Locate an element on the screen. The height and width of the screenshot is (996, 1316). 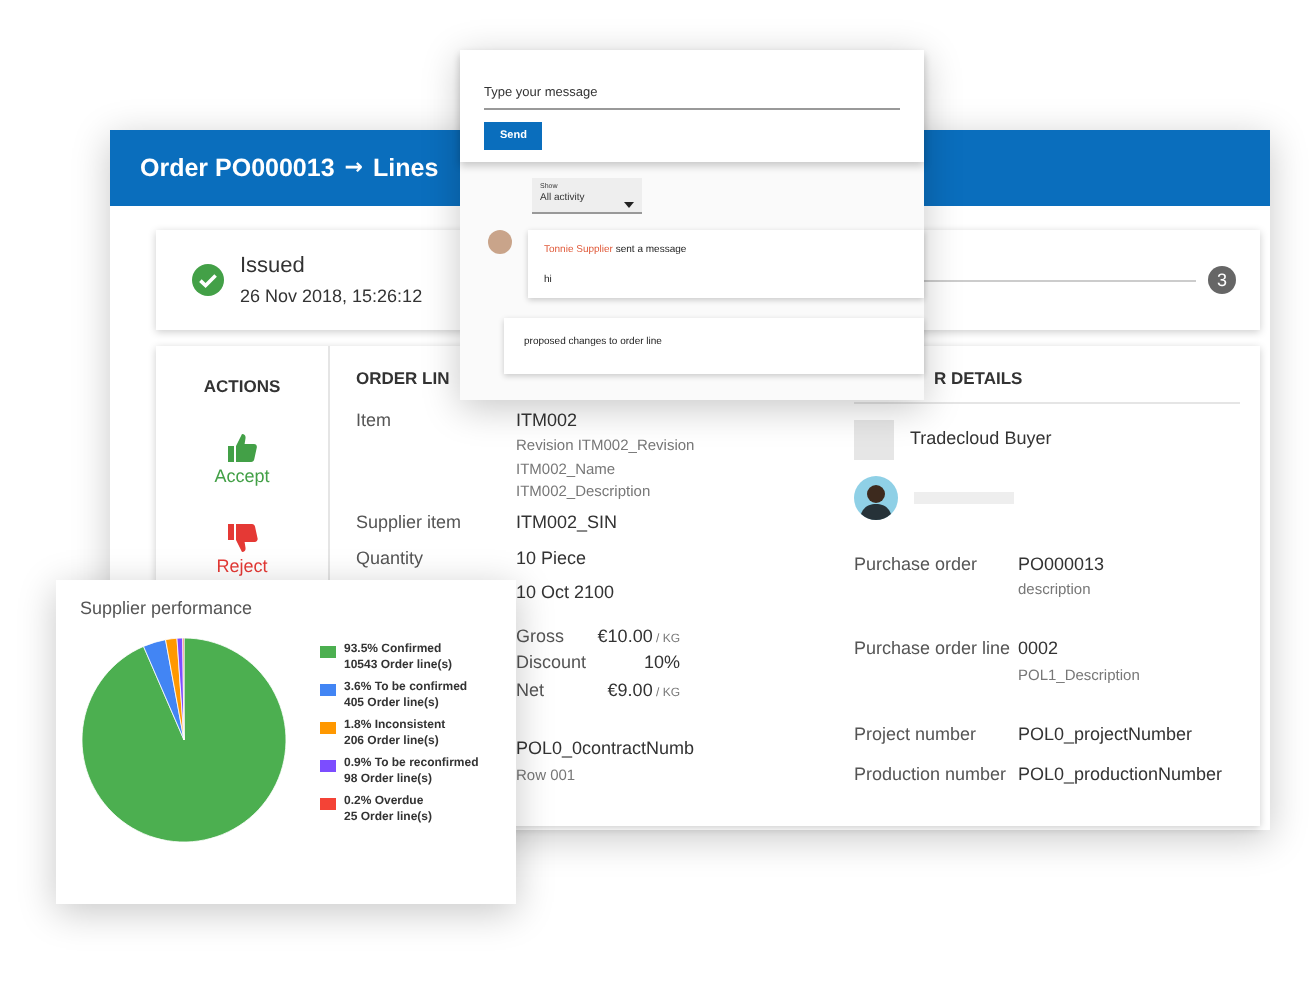
field-value: PO000013 is located at coordinates (1061, 564).